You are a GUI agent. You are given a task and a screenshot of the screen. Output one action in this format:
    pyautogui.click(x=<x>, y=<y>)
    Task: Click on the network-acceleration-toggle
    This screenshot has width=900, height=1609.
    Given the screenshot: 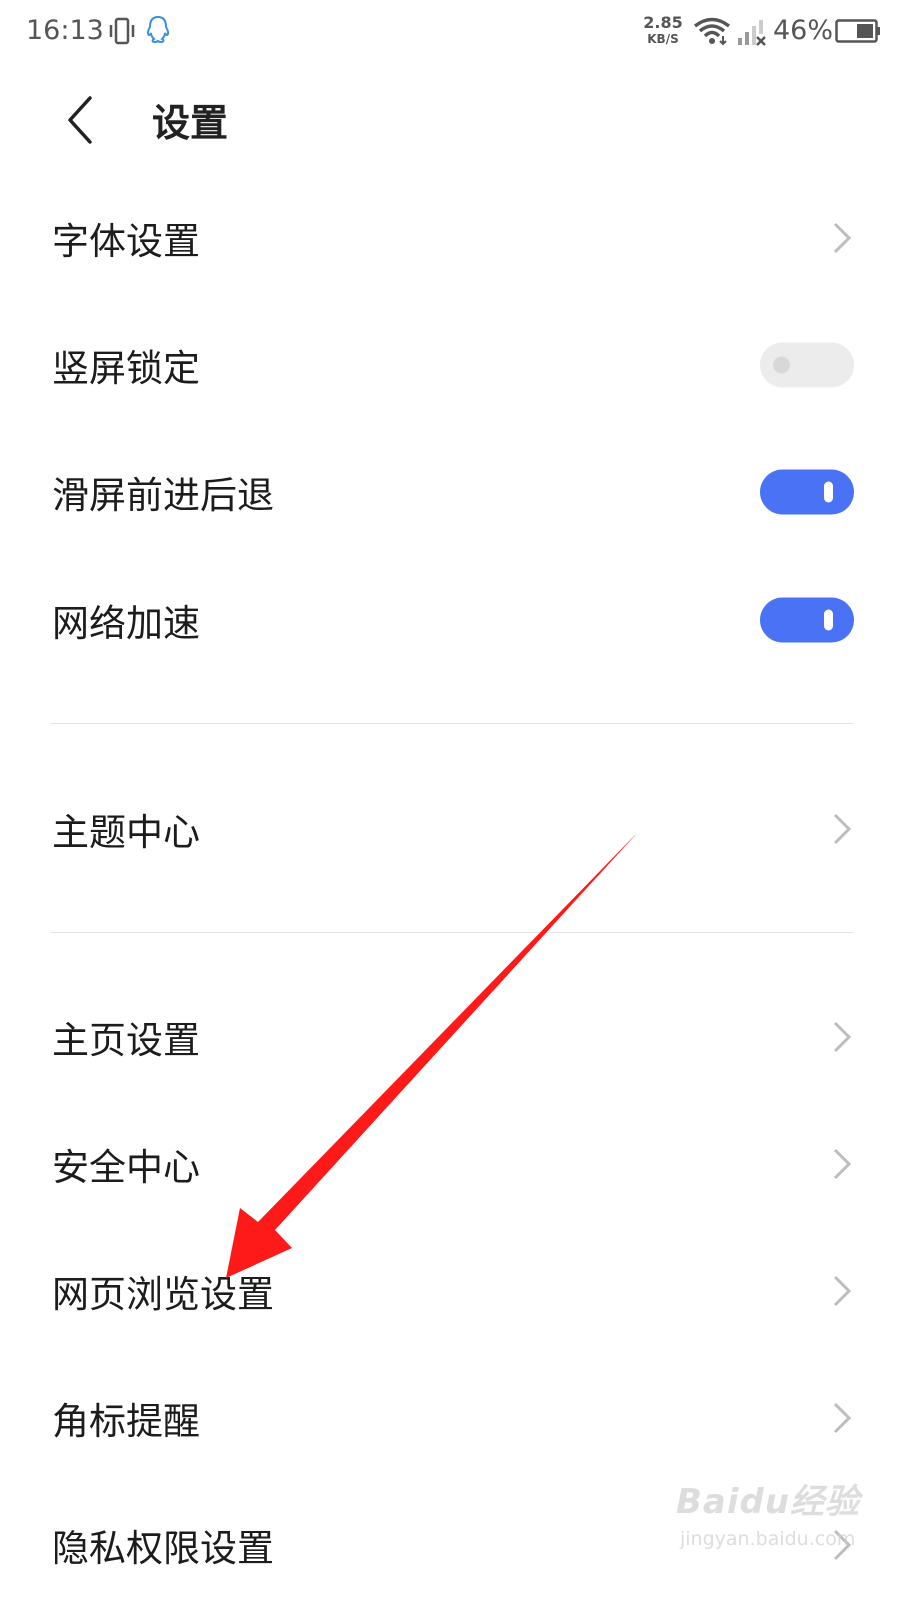 What is the action you would take?
    pyautogui.click(x=807, y=620)
    